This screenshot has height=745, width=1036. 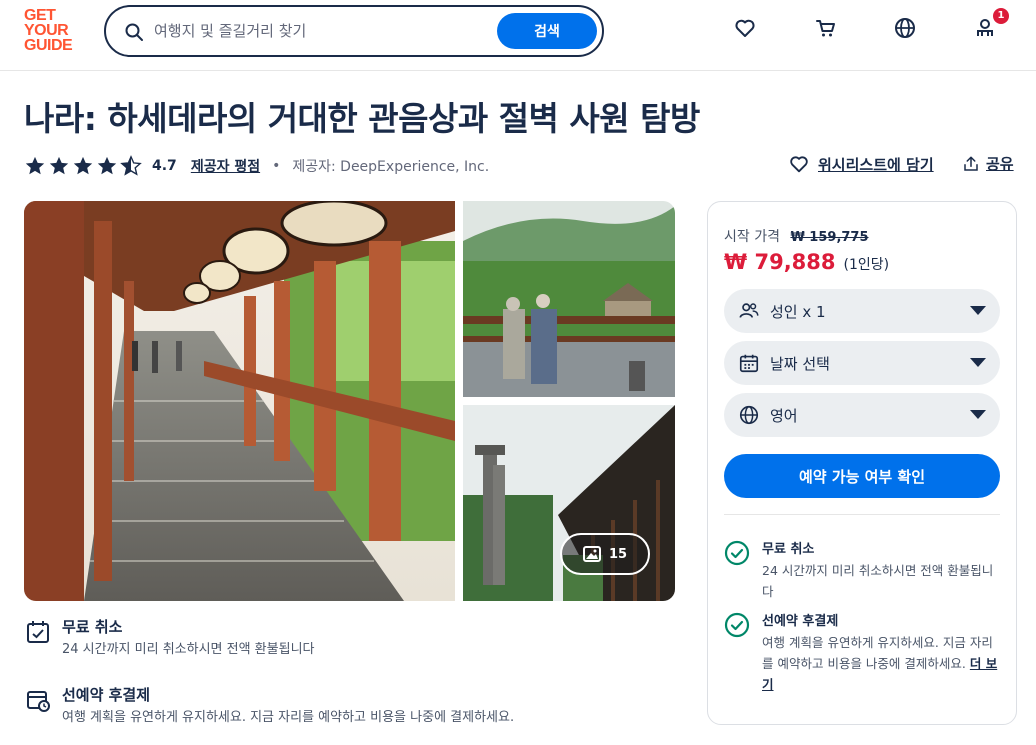 I want to click on calendar-check-icon, so click(x=38, y=632).